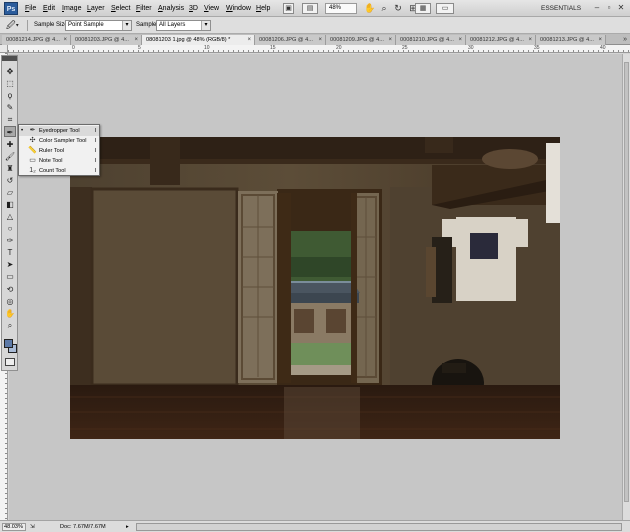  I want to click on healing-brush-tool-icon: ✚, so click(10, 144).